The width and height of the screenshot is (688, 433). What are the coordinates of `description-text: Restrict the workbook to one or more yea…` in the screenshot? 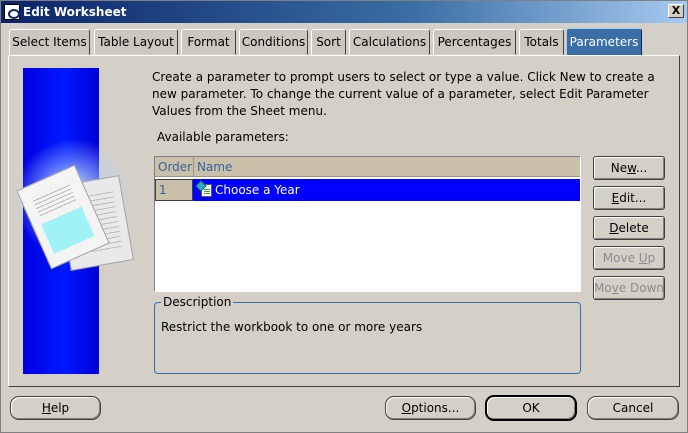 It's located at (292, 327).